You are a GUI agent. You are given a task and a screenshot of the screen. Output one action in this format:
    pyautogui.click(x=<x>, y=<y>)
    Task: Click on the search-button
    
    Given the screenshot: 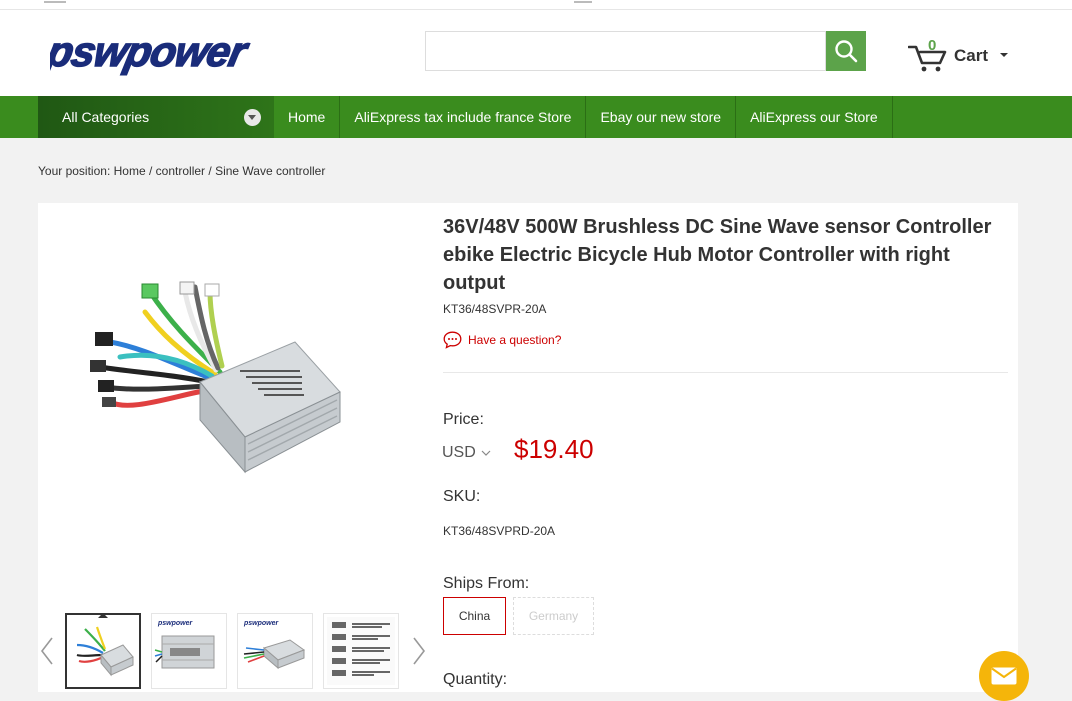 What is the action you would take?
    pyautogui.click(x=846, y=51)
    